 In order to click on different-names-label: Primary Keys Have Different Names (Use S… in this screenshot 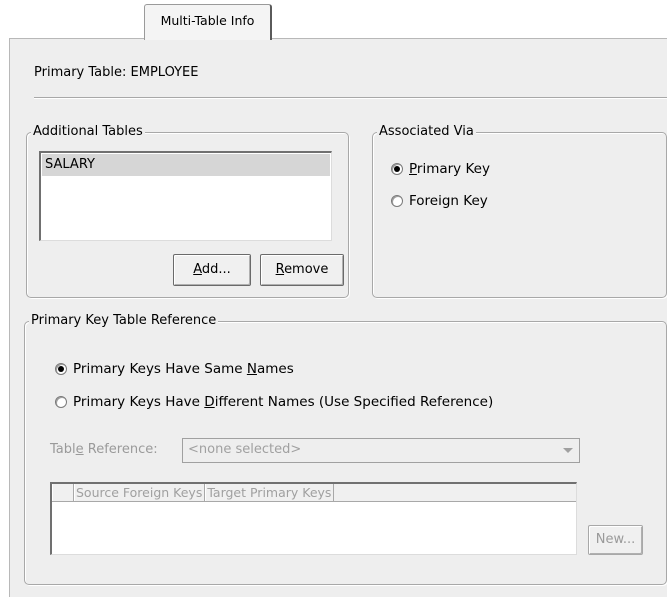, I will do `click(283, 402)`.